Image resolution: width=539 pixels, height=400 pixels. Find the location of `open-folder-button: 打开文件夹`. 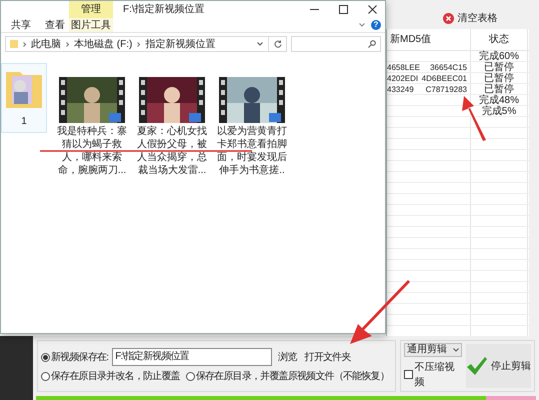

open-folder-button: 打开文件夹 is located at coordinates (327, 357).